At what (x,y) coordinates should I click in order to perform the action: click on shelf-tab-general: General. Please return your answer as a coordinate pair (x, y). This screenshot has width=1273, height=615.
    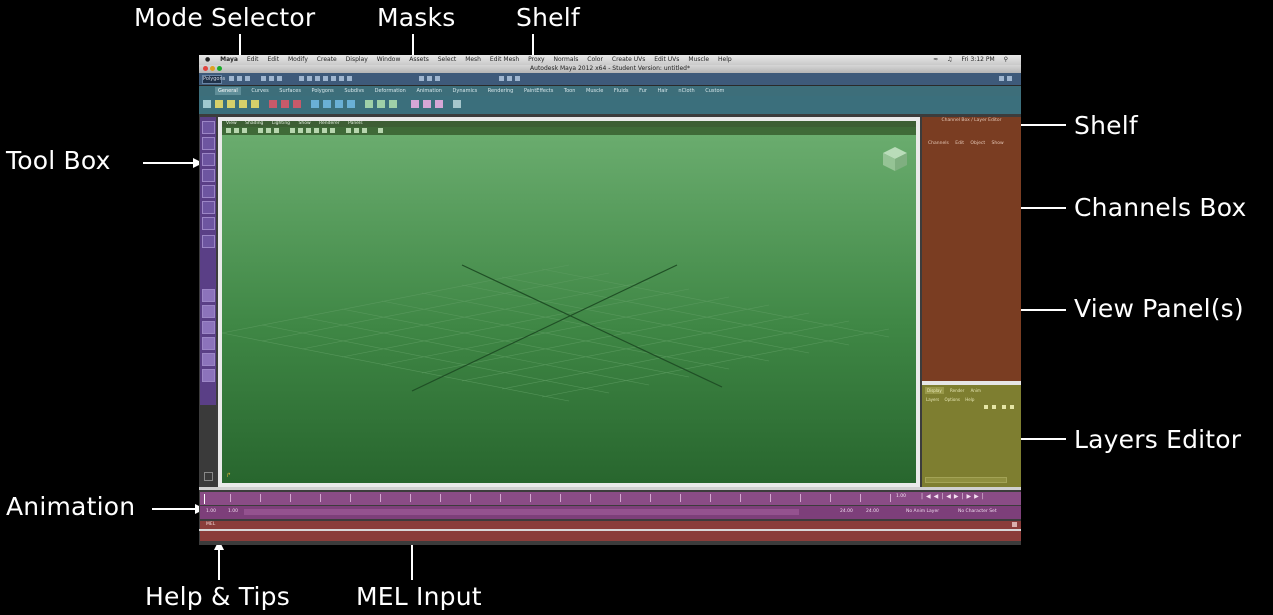
    Looking at the image, I should click on (228, 91).